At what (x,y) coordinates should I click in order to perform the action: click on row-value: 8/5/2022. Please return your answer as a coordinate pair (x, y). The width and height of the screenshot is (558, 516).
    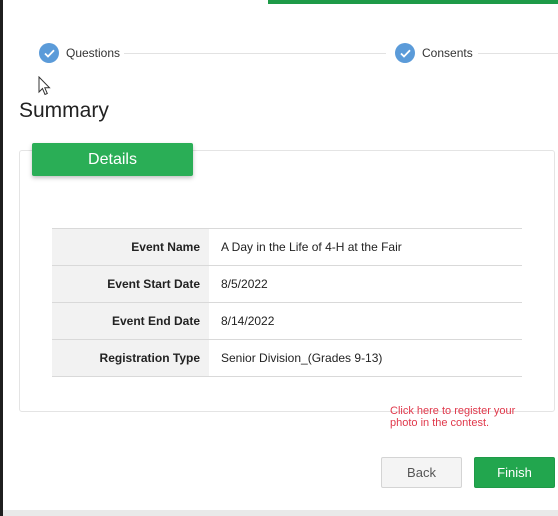
    Looking at the image, I should click on (244, 284).